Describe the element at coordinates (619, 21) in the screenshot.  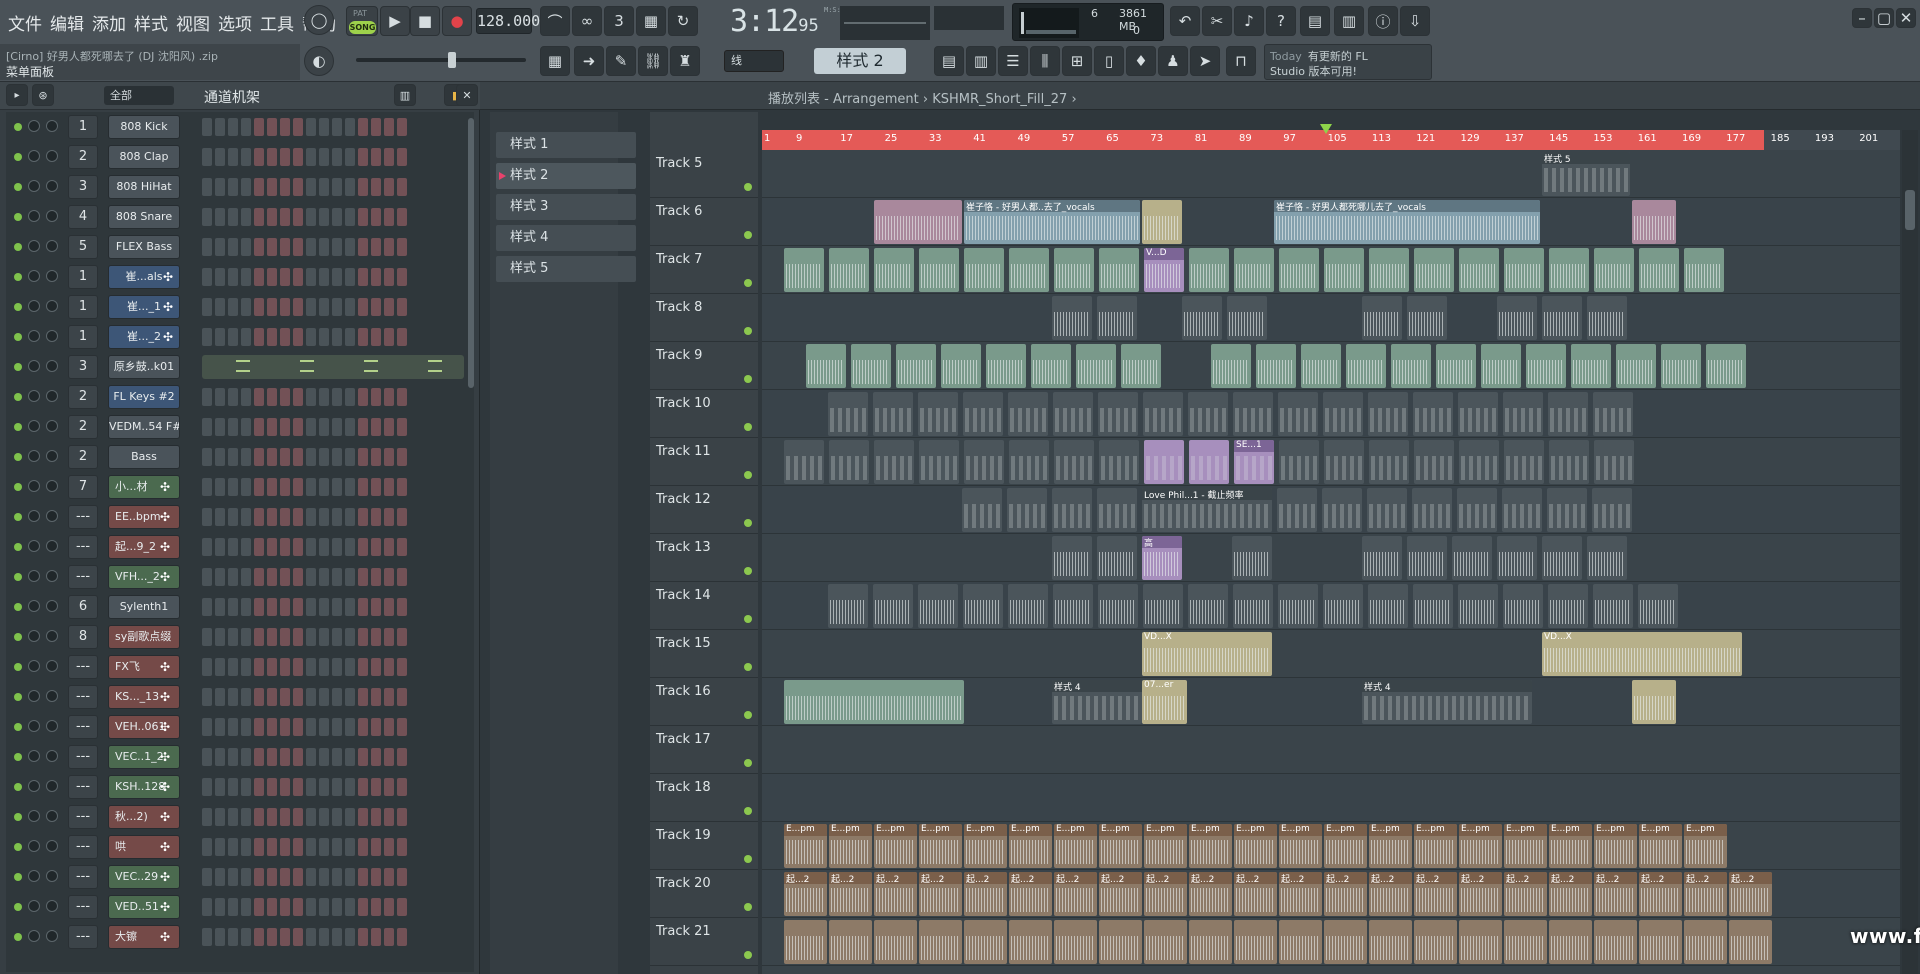
I see `countdown-icon: 3` at that location.